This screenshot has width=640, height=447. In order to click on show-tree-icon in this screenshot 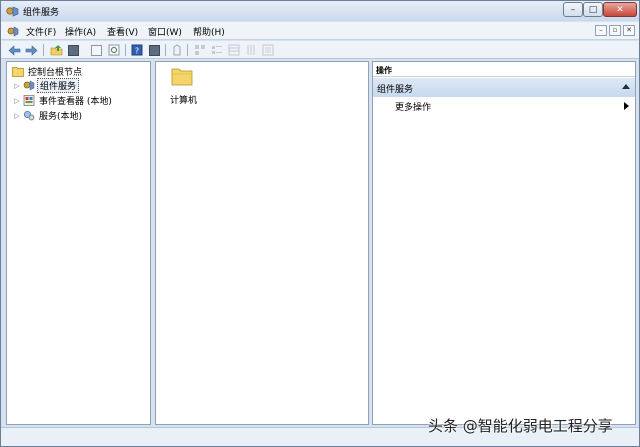, I will do `click(73, 50)`.